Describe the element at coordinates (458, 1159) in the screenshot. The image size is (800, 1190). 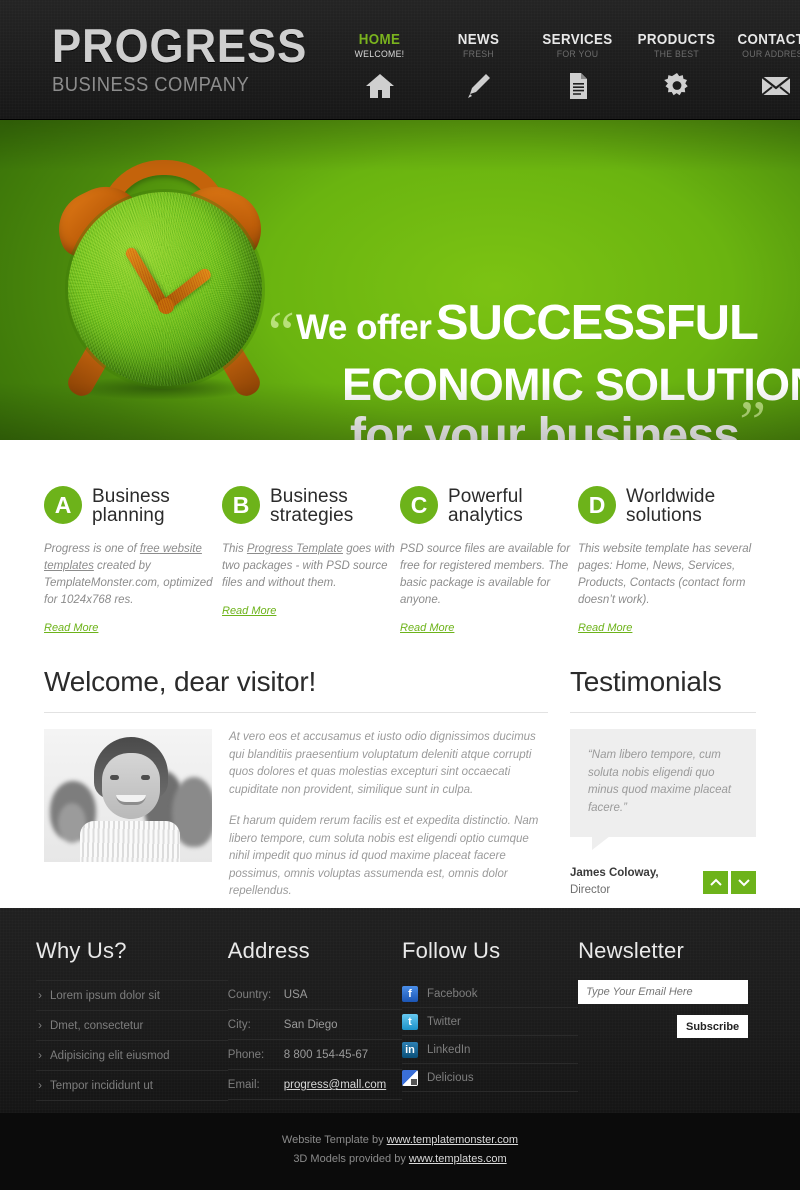
I see `templates-link: www.templates.com` at that location.